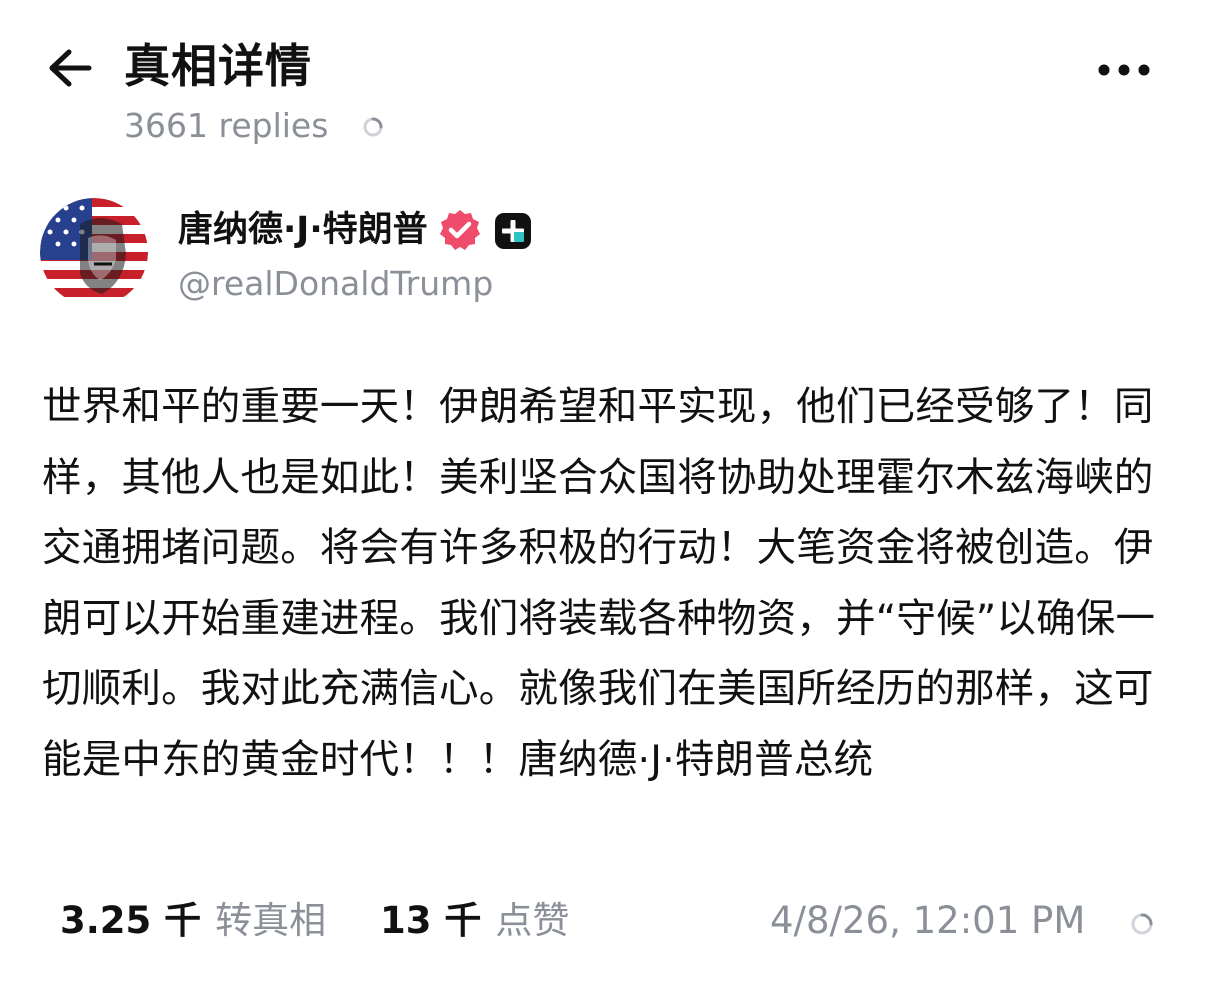 The width and height of the screenshot is (1206, 981). I want to click on more-horizontal-icon, so click(1124, 70).